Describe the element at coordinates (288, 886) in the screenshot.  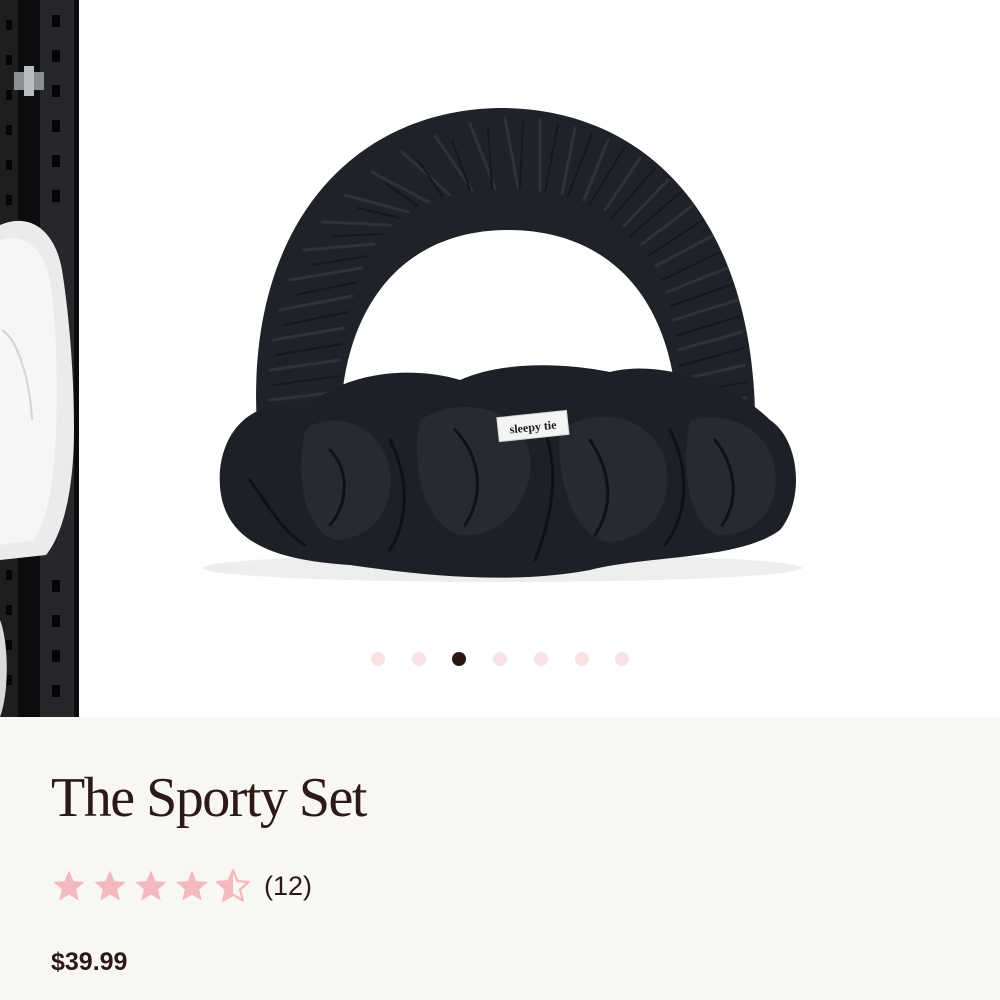
I see `review-count: (12)` at that location.